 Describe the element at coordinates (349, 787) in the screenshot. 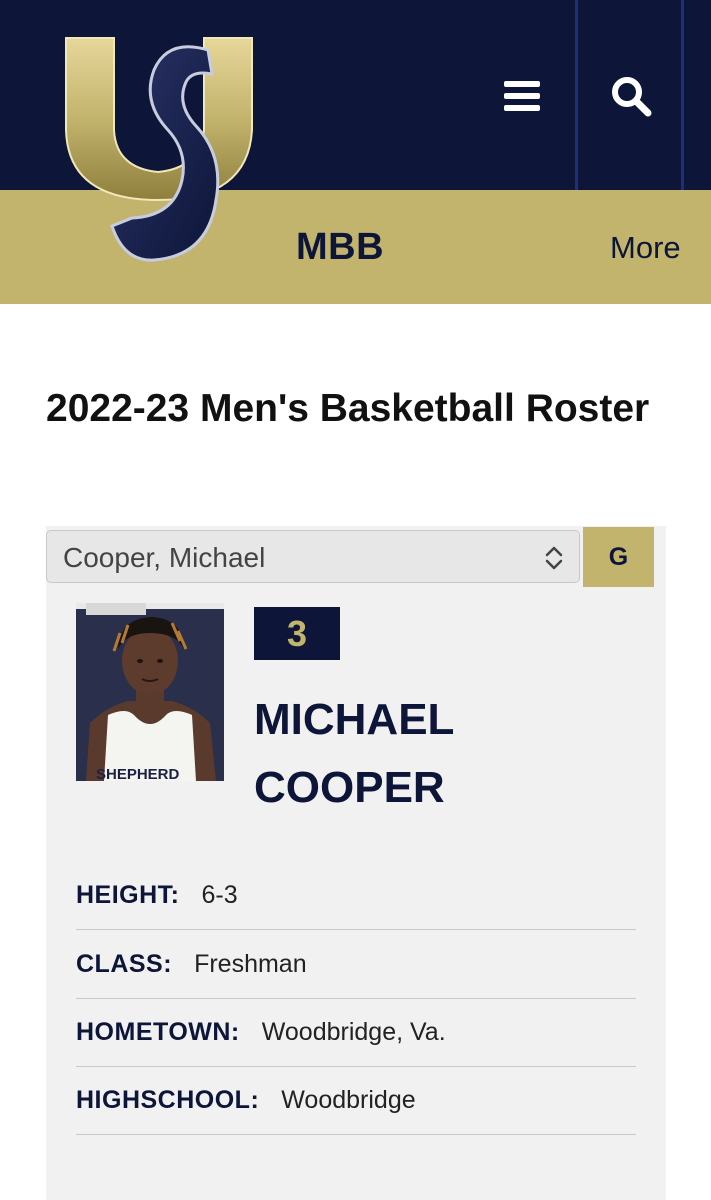

I see `player-last-name: COOPER` at that location.